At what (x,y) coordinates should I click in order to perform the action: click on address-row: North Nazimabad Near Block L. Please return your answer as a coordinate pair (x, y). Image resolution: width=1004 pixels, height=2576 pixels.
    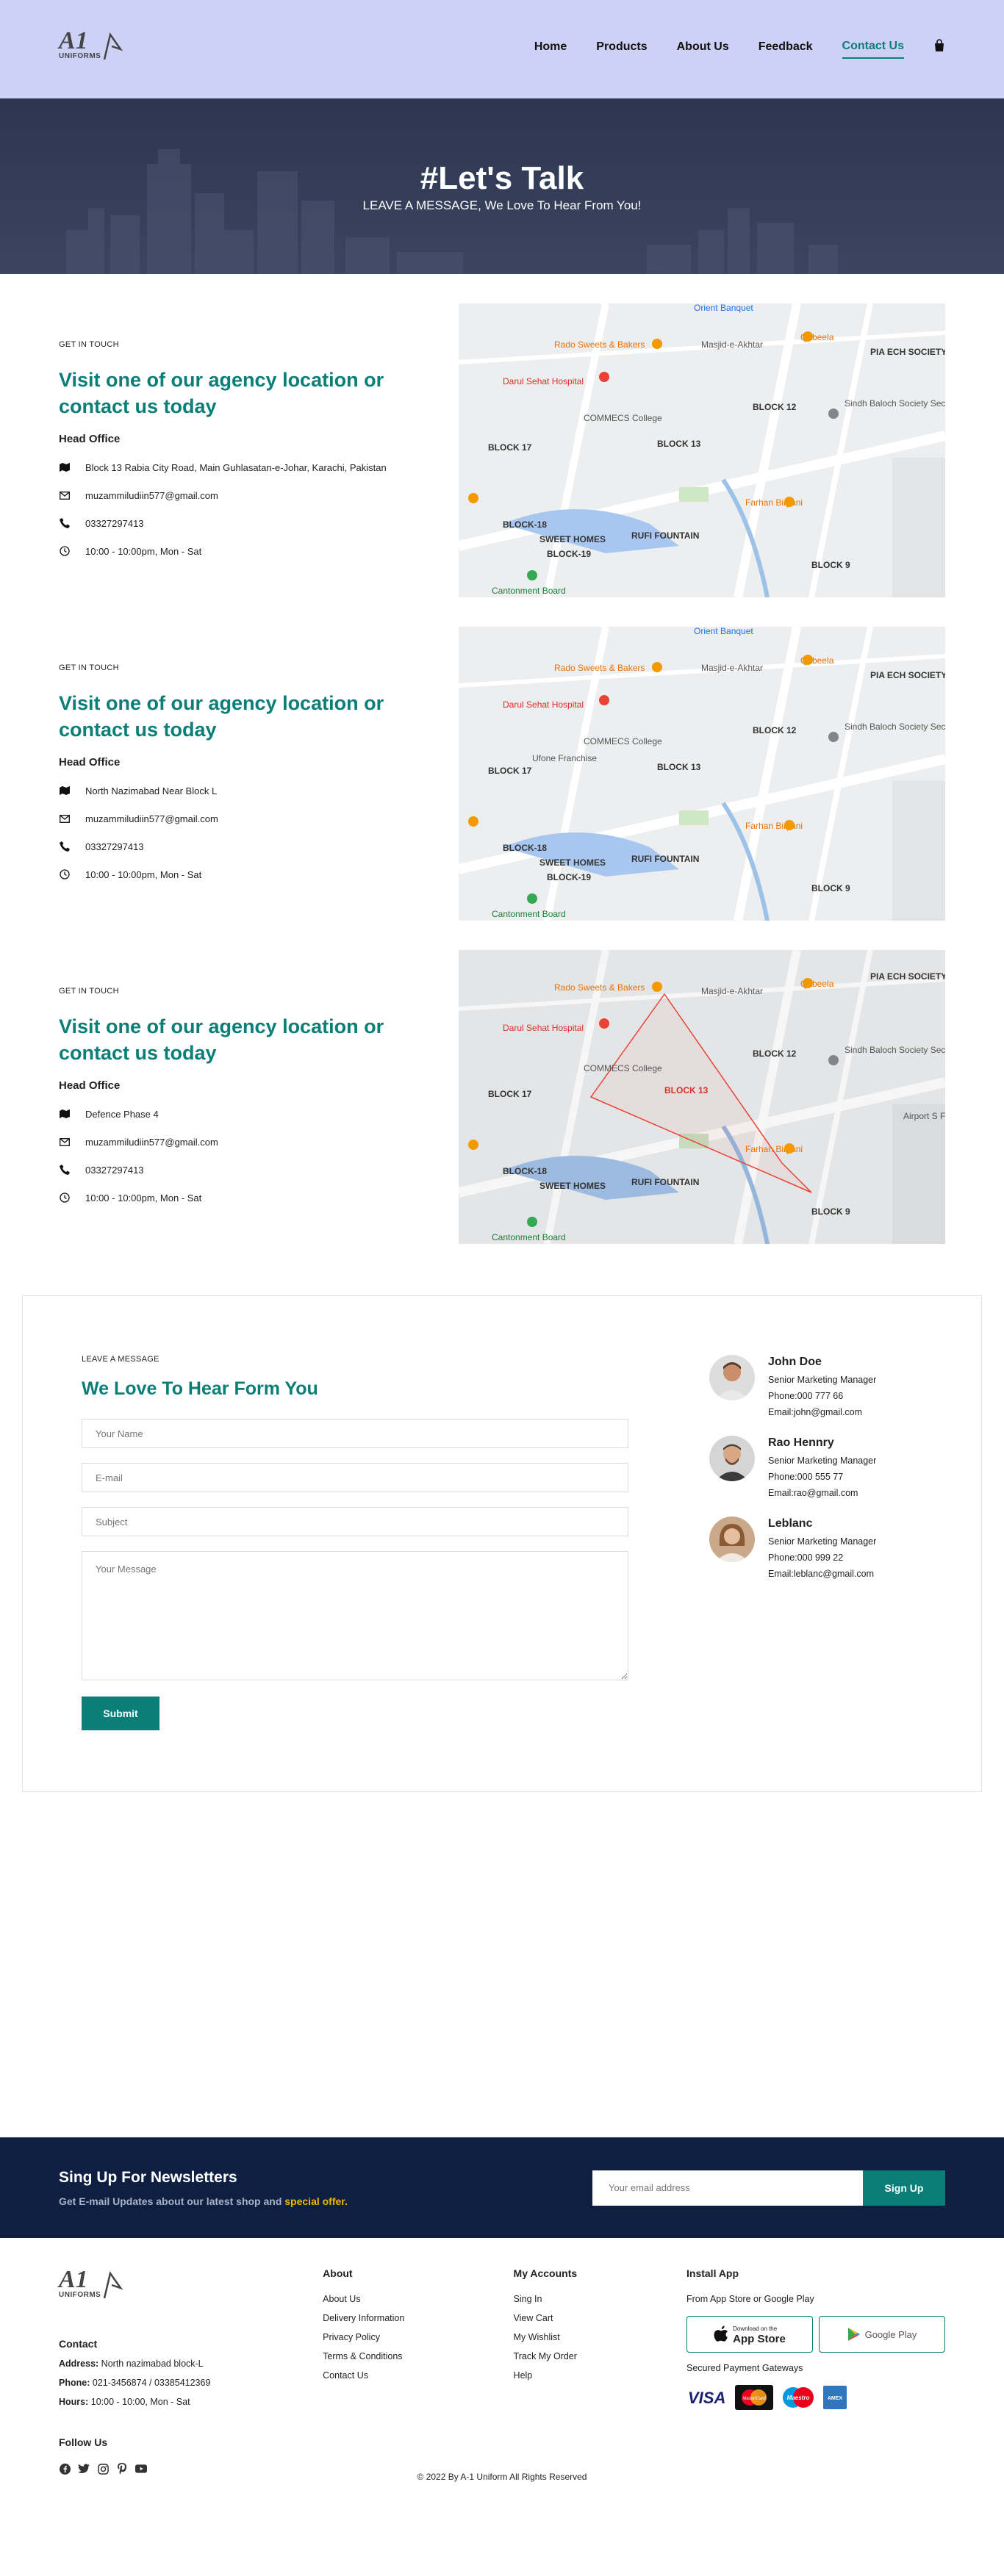
    Looking at the image, I should click on (250, 790).